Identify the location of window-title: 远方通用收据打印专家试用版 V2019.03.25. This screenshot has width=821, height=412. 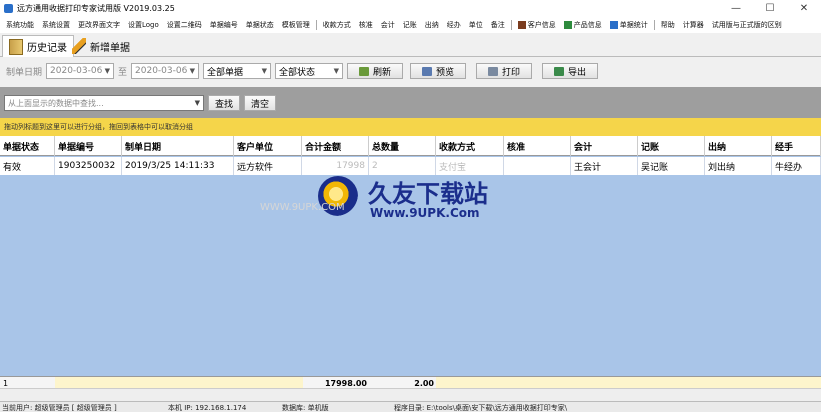
(96, 8).